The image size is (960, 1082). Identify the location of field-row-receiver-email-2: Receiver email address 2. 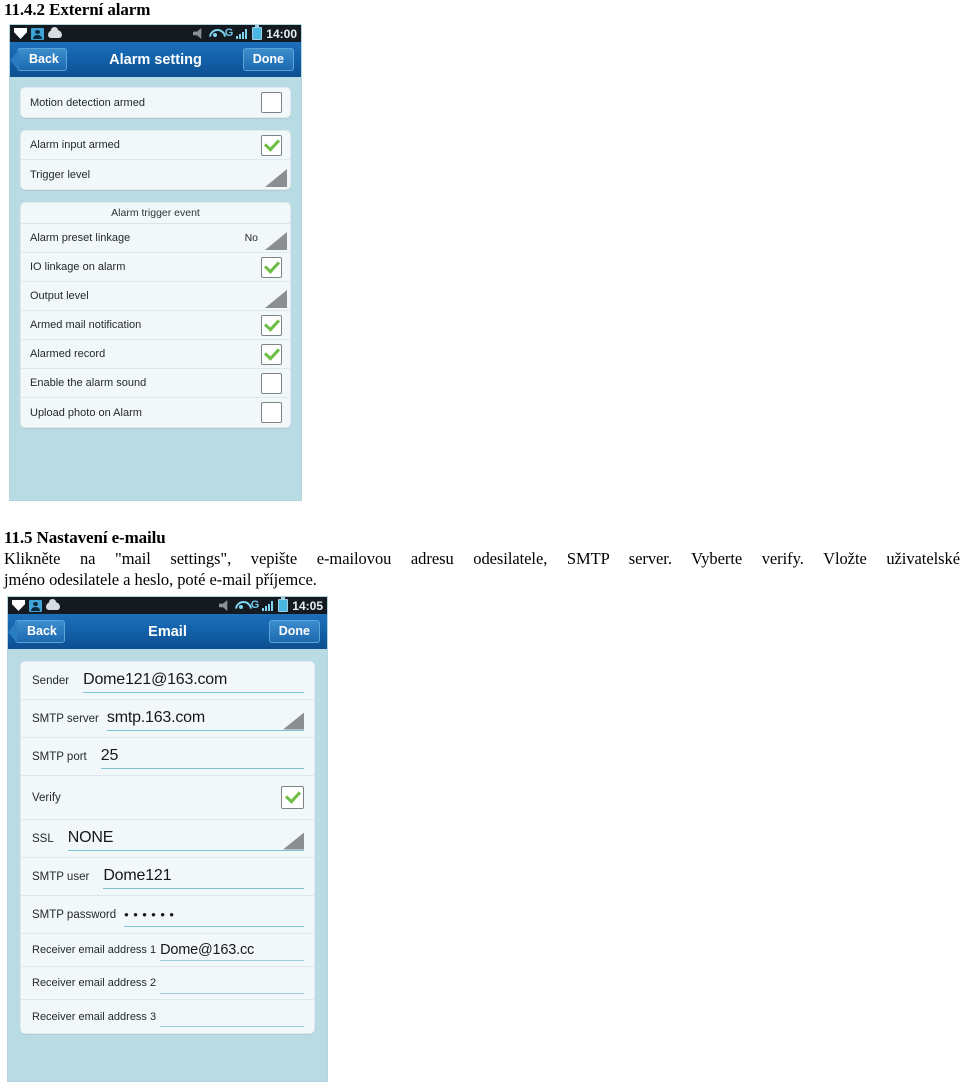
(167, 983).